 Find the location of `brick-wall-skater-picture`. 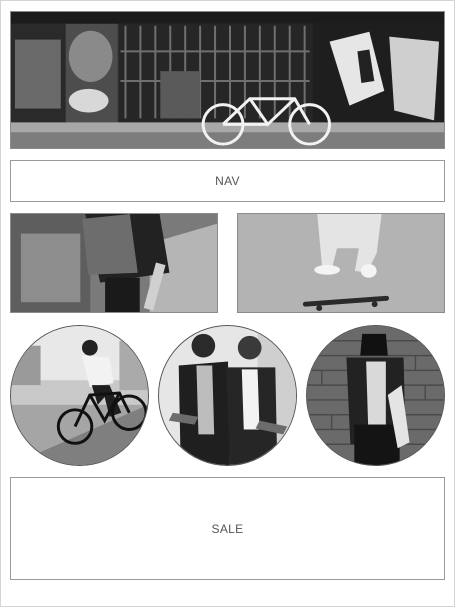

brick-wall-skater-picture is located at coordinates (375, 395).